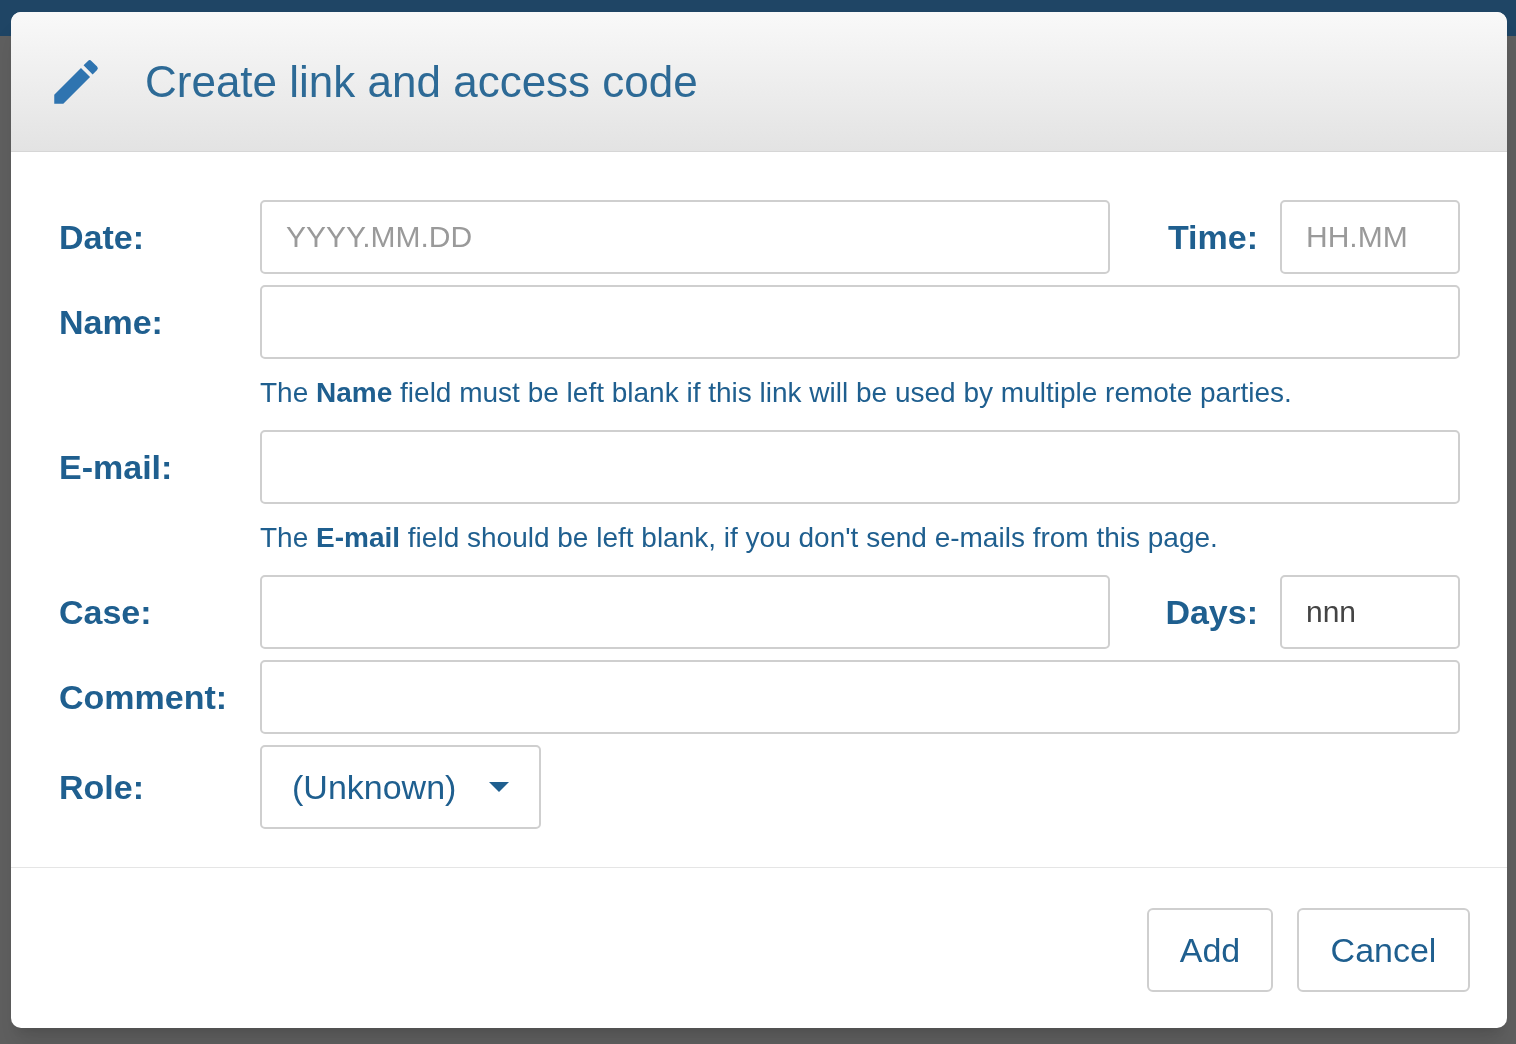  What do you see at coordinates (111, 322) in the screenshot?
I see `field-label: Name:` at bounding box center [111, 322].